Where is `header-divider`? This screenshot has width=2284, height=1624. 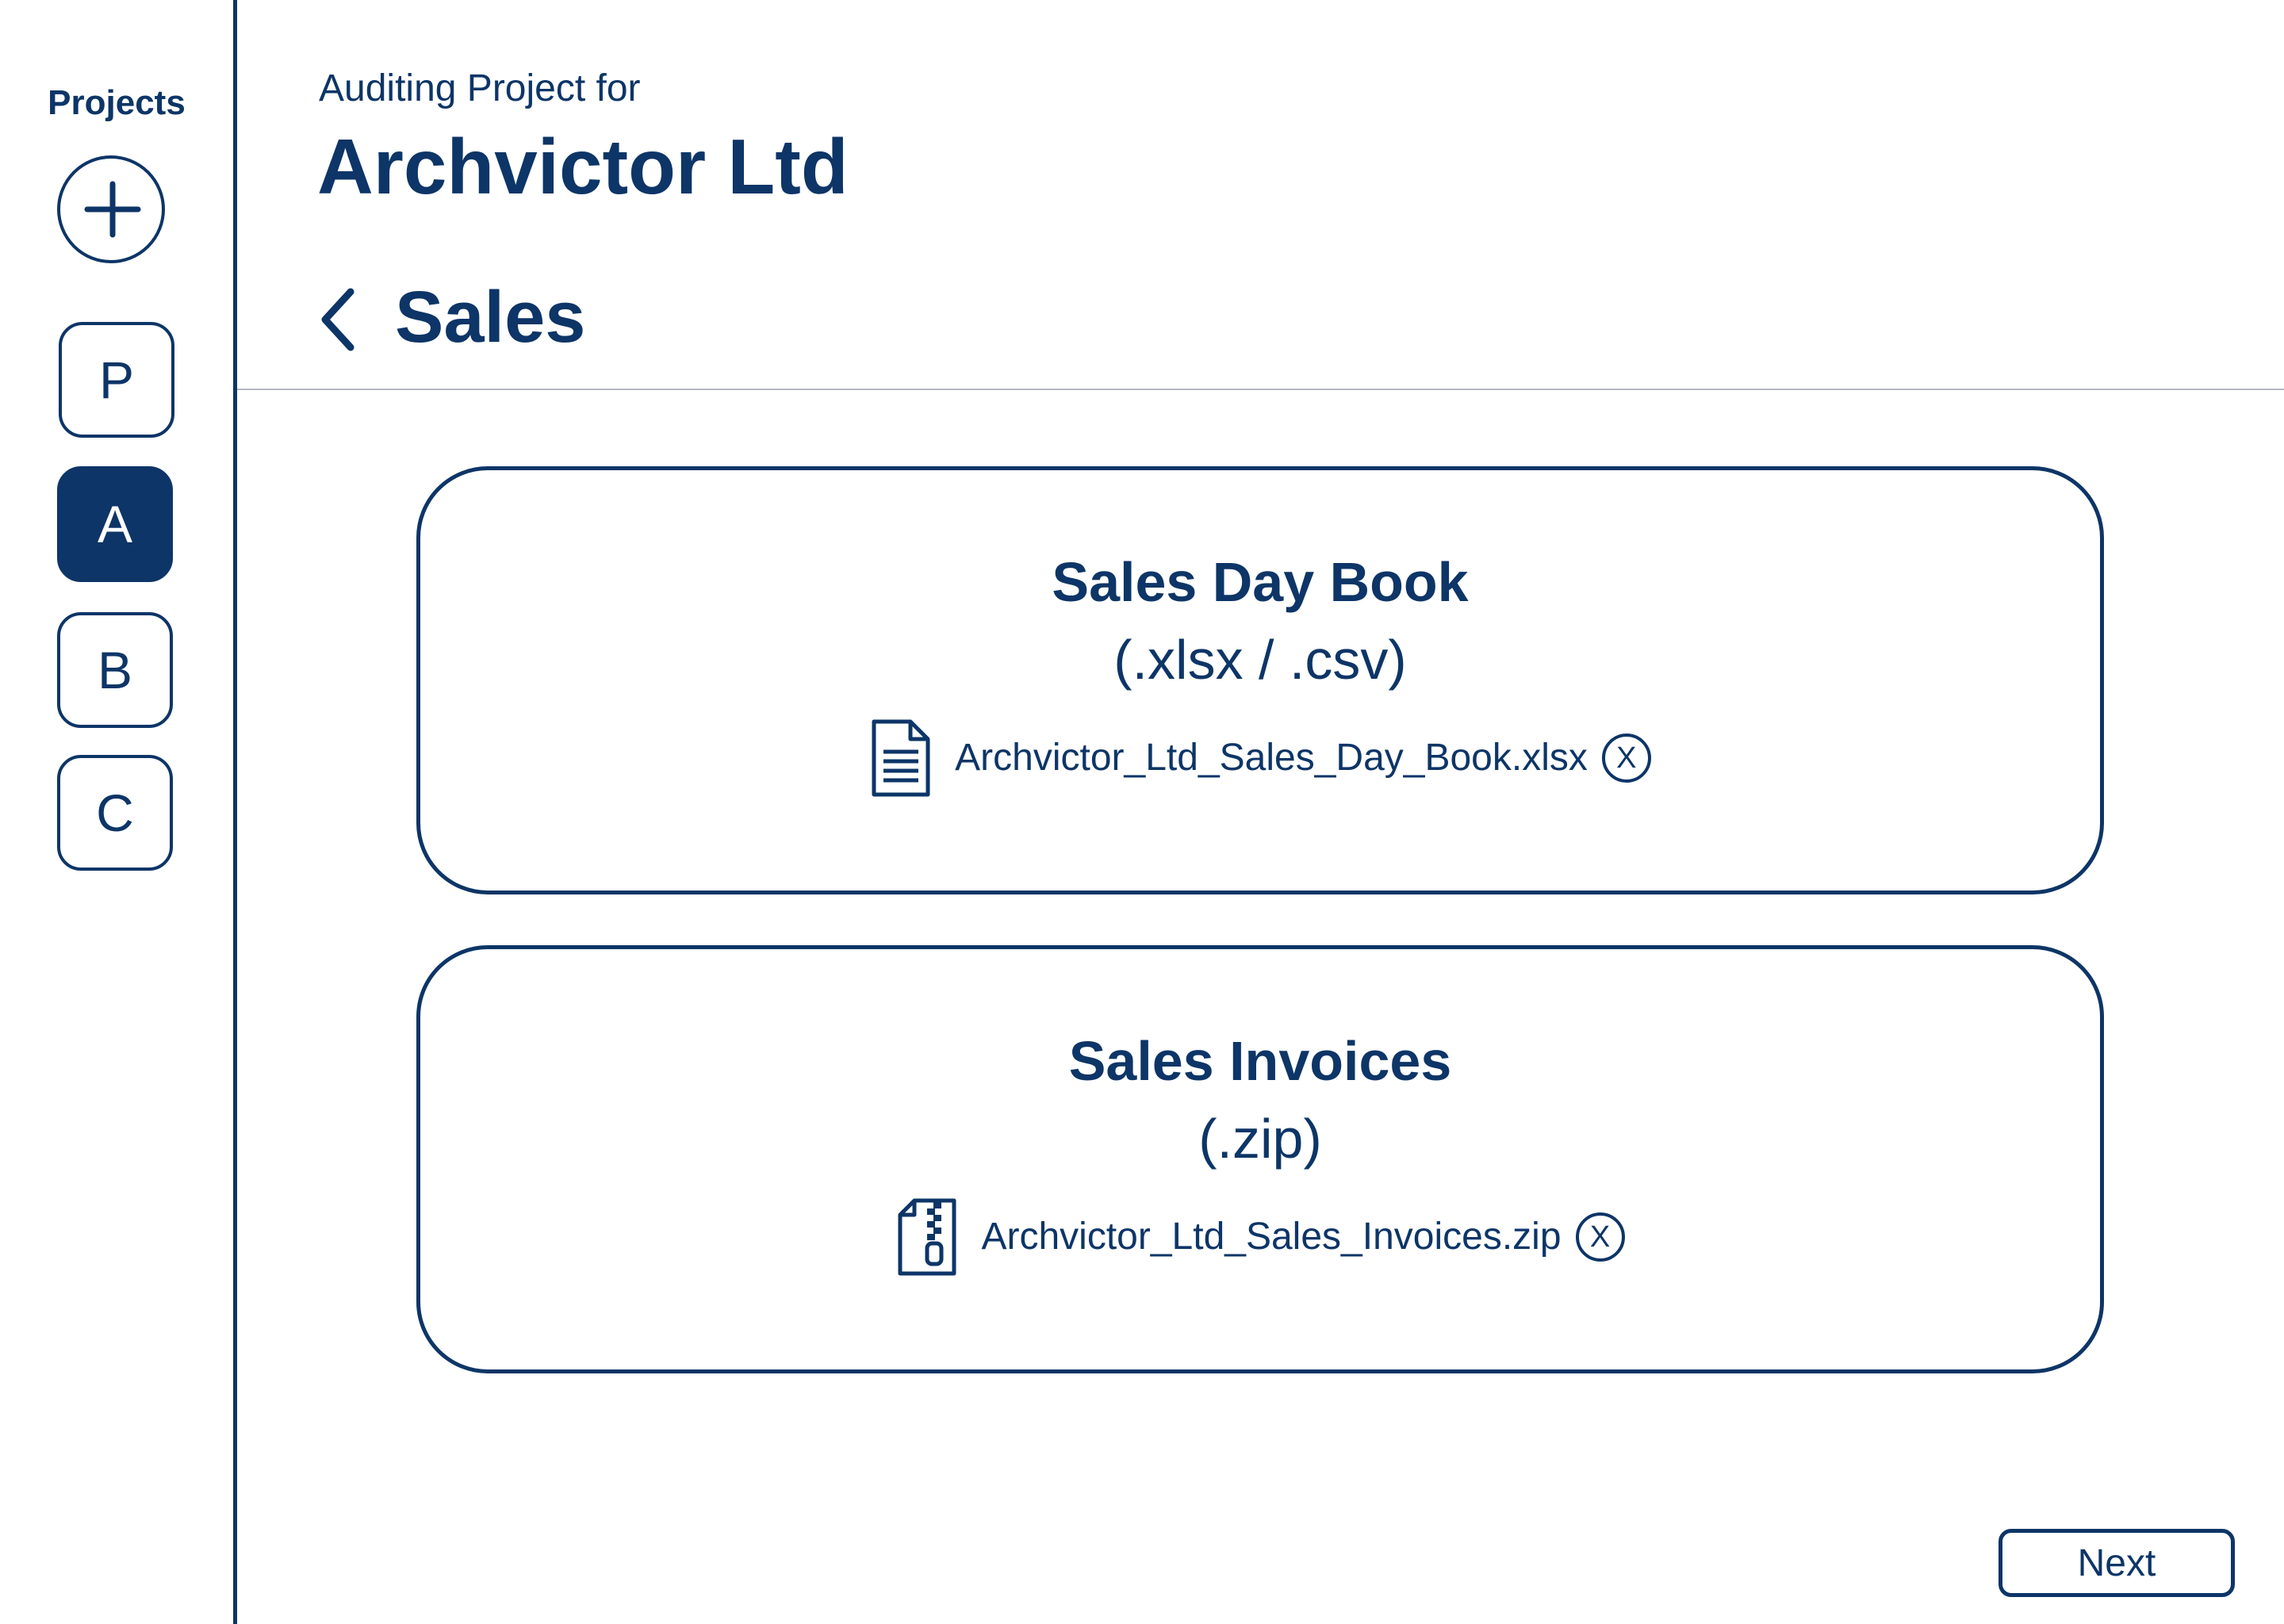 header-divider is located at coordinates (1260, 389).